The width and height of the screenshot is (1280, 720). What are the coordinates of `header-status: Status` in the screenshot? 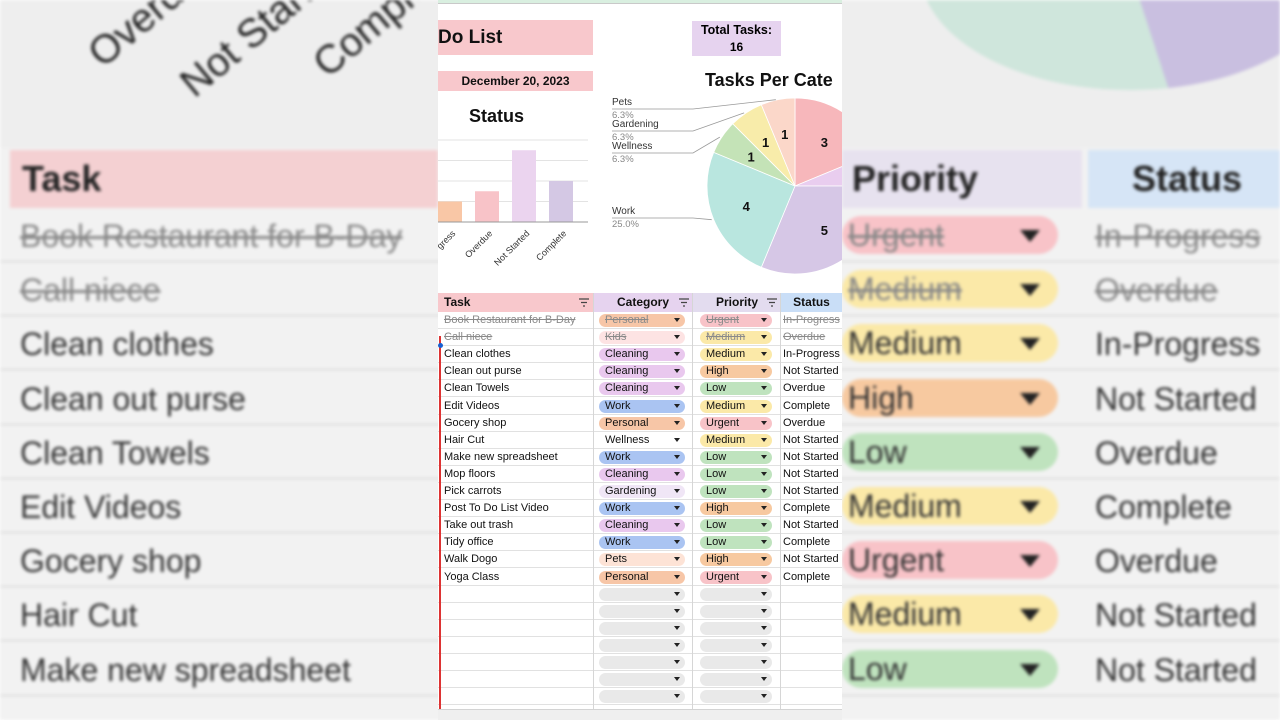 It's located at (811, 302).